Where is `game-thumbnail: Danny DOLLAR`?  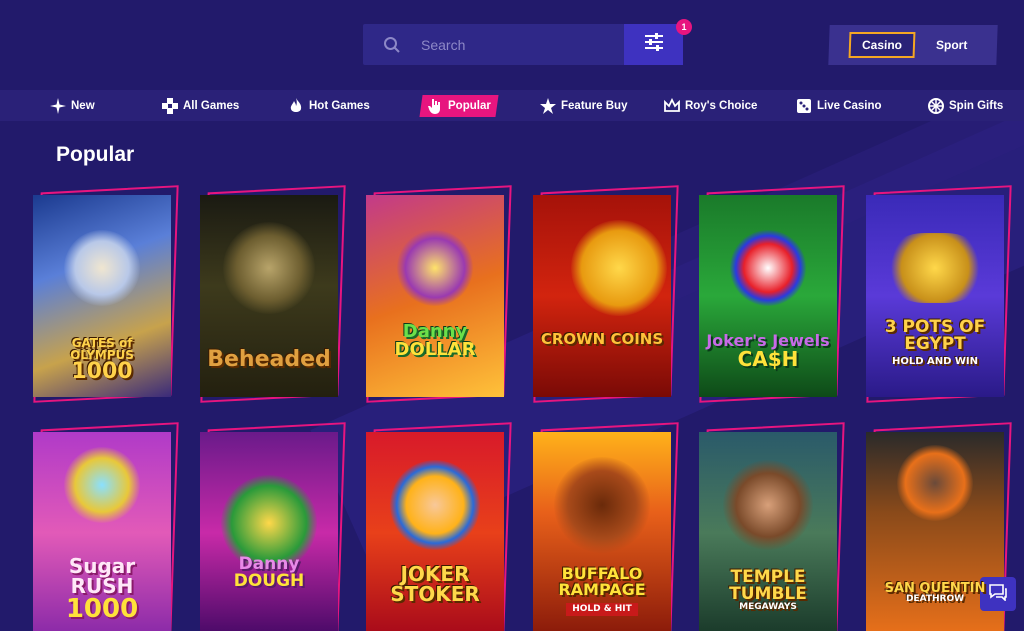
game-thumbnail: Danny DOLLAR is located at coordinates (435, 296).